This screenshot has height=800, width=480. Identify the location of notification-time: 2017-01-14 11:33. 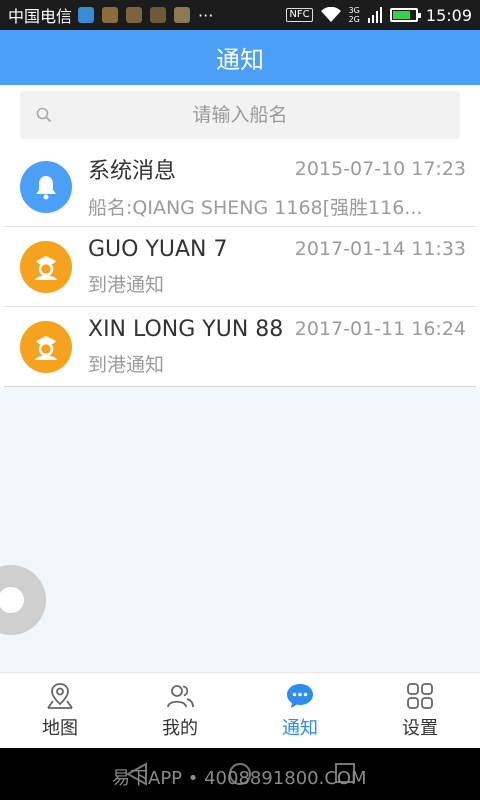
(380, 249).